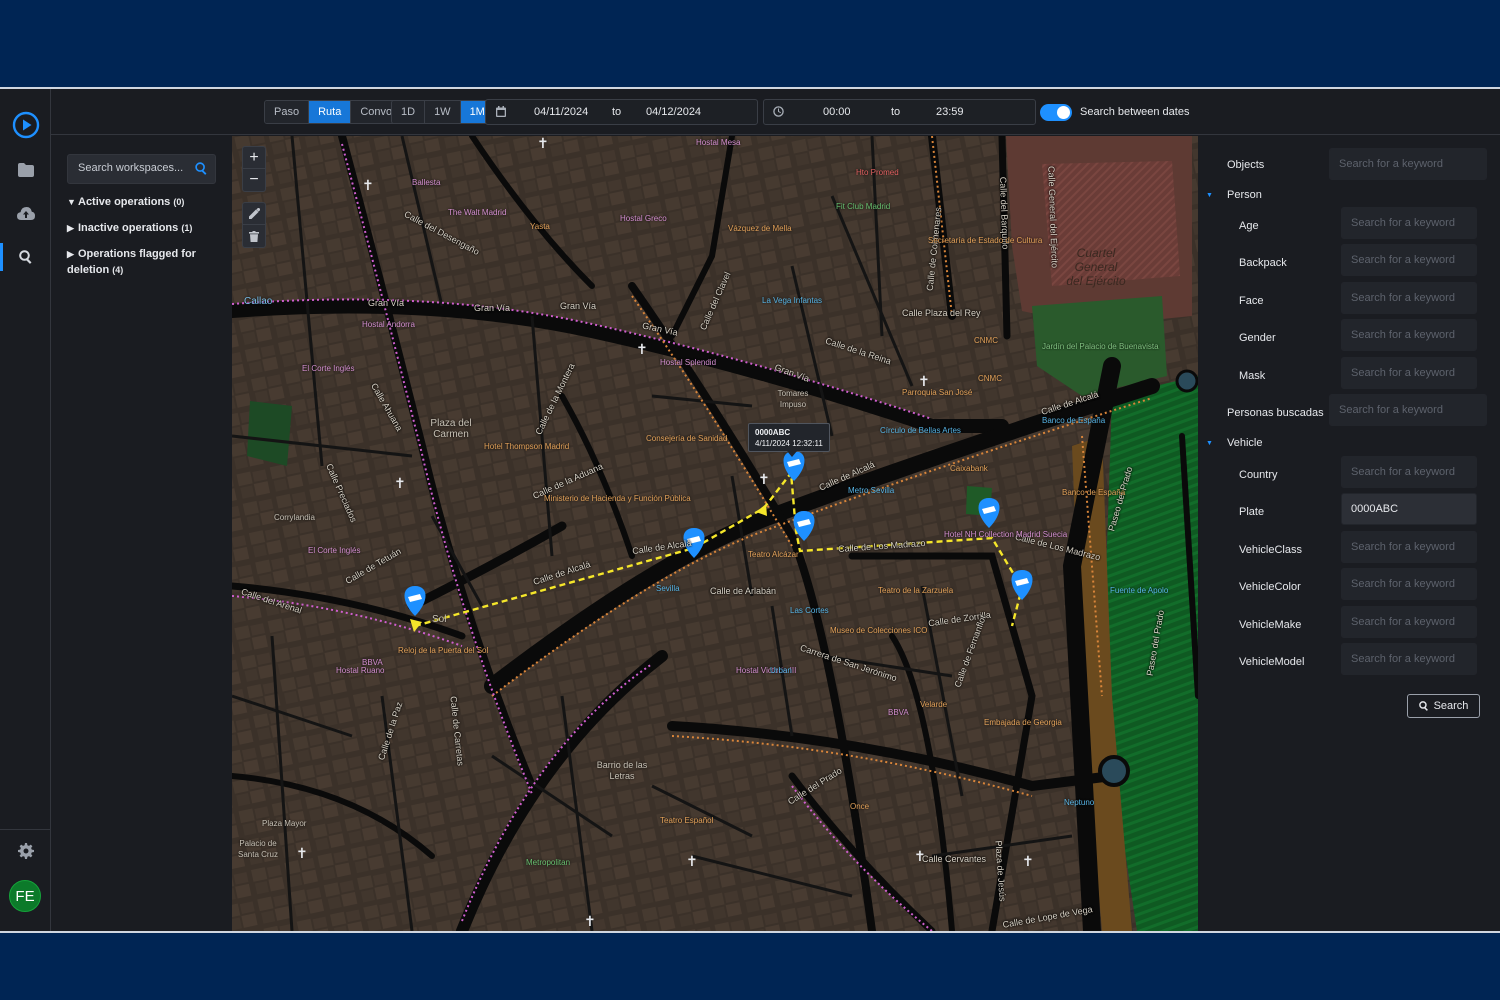 The image size is (1500, 1000). Describe the element at coordinates (25, 213) in the screenshot. I see `nav-cloud-upload-icon` at that location.